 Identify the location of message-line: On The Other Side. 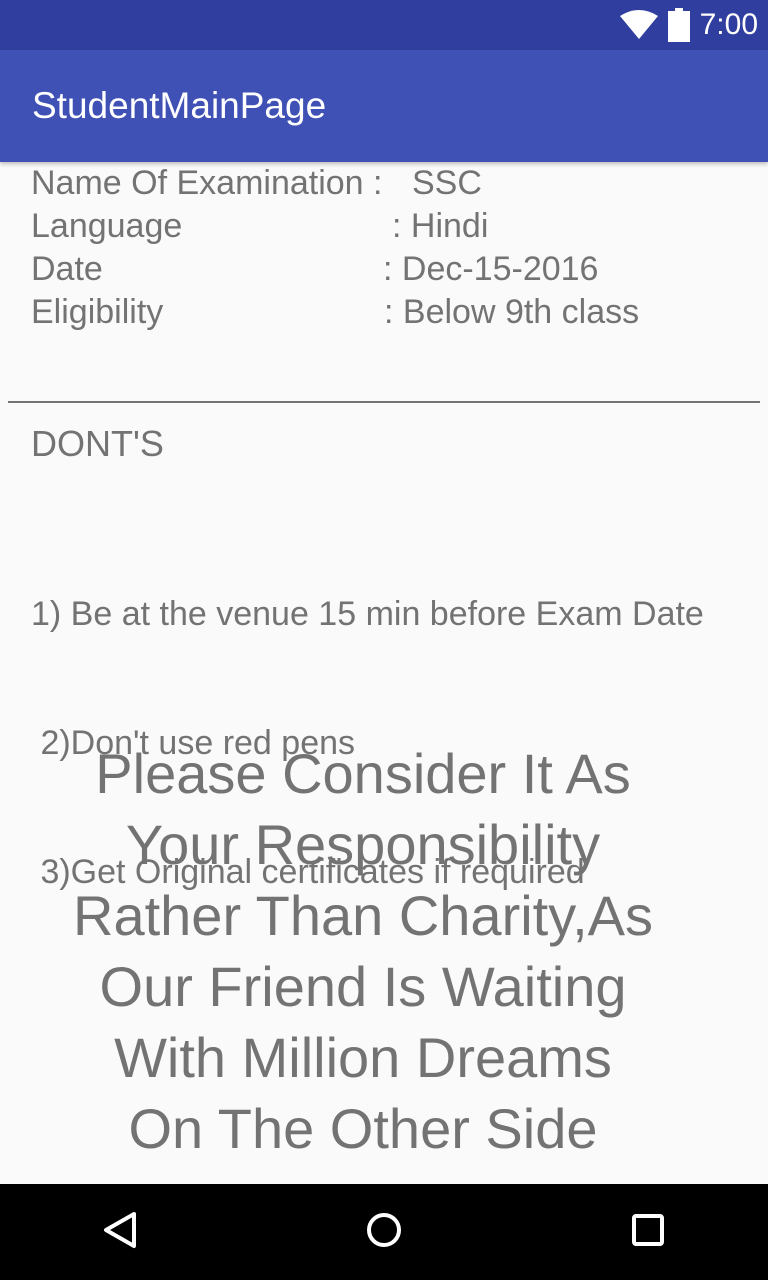
(363, 1128).